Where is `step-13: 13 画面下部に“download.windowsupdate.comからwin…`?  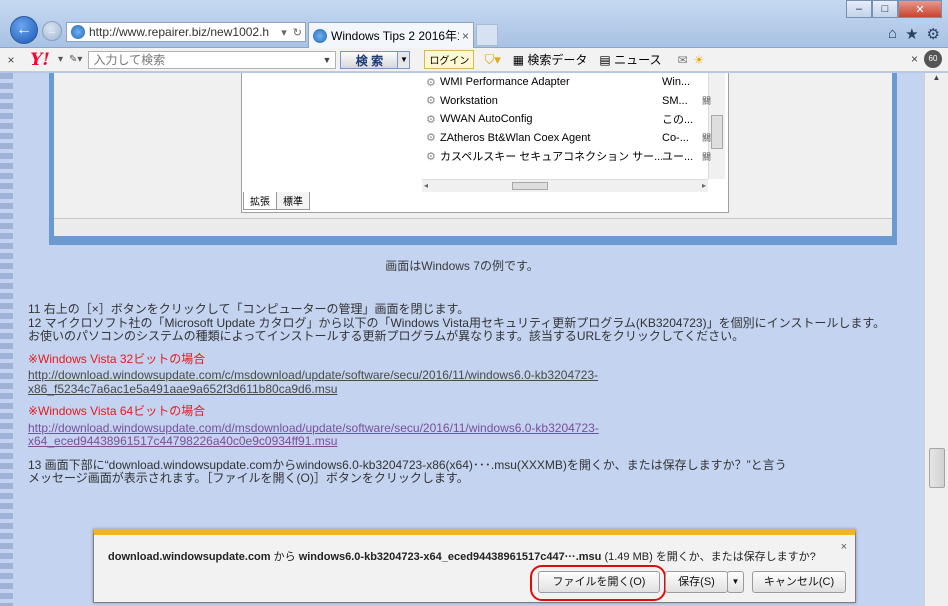
step-13: 13 画面下部に“download.windowsupdate.comからwin… is located at coordinates (407, 464).